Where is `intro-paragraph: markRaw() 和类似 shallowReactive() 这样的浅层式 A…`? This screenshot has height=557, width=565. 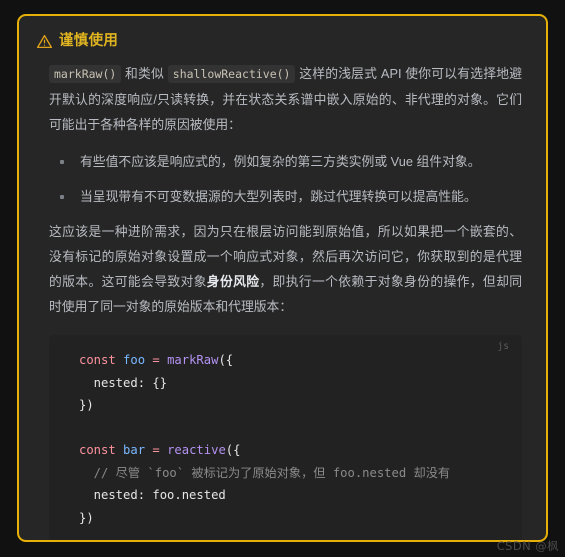
intro-paragraph: markRaw() 和类似 shallowReactive() 这样的浅层式 A… is located at coordinates (285, 99).